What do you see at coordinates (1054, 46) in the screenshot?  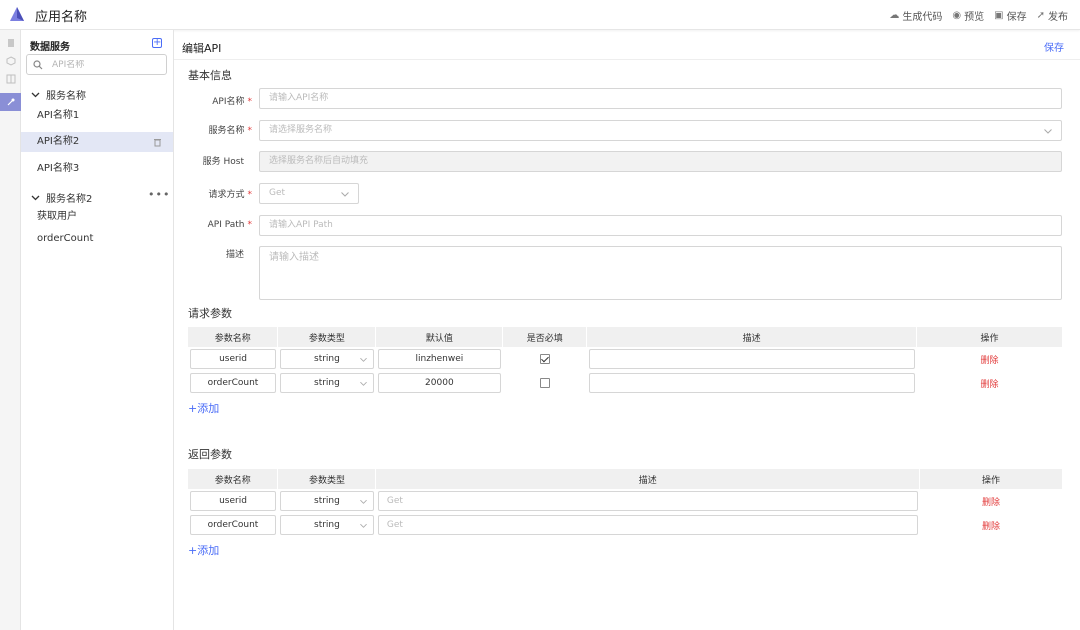 I see `save-button: 保存` at bounding box center [1054, 46].